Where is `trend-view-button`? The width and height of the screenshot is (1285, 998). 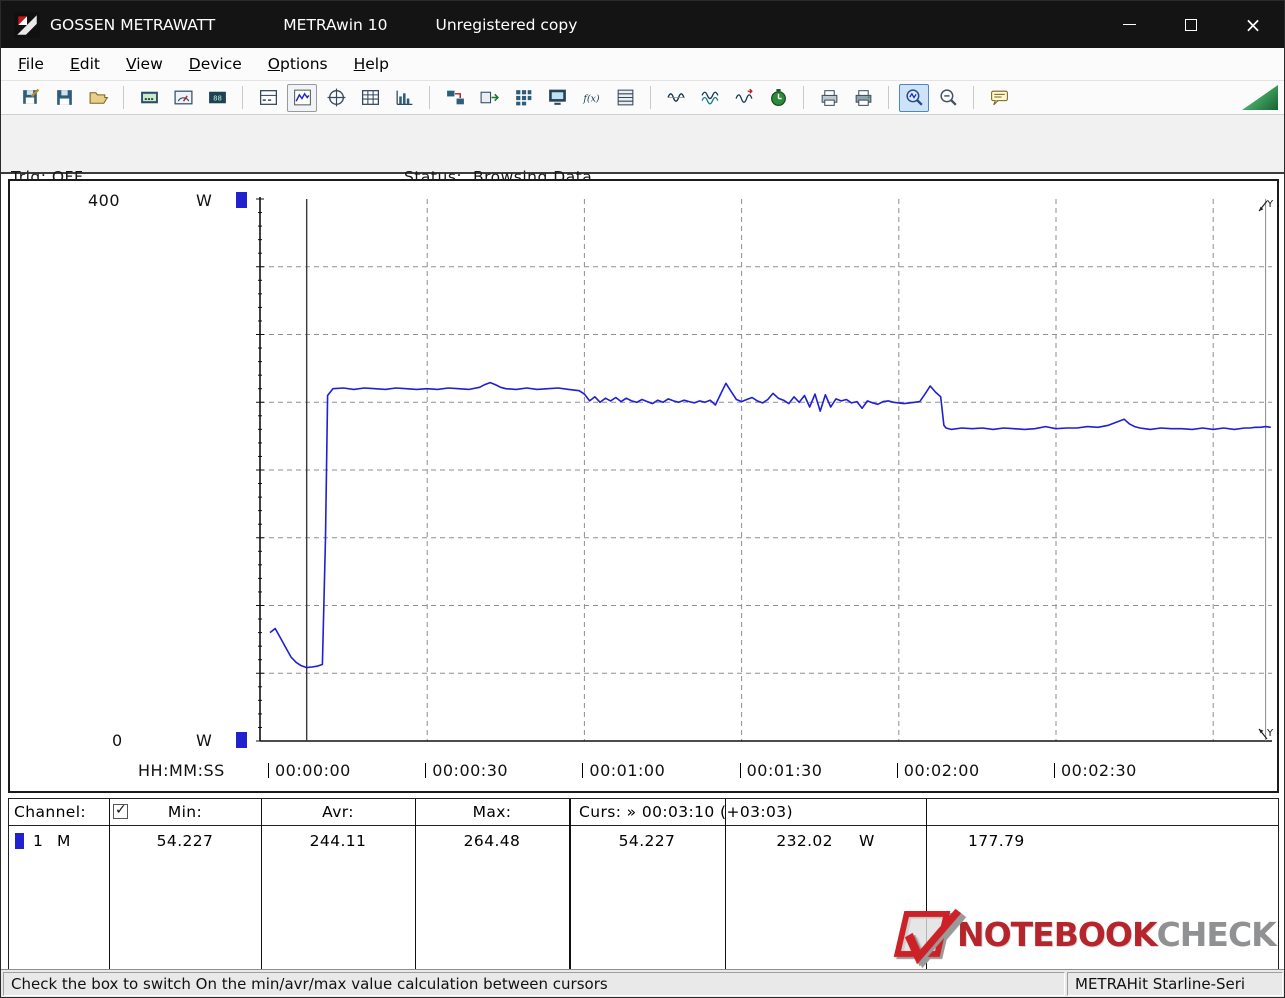 trend-view-button is located at coordinates (302, 97).